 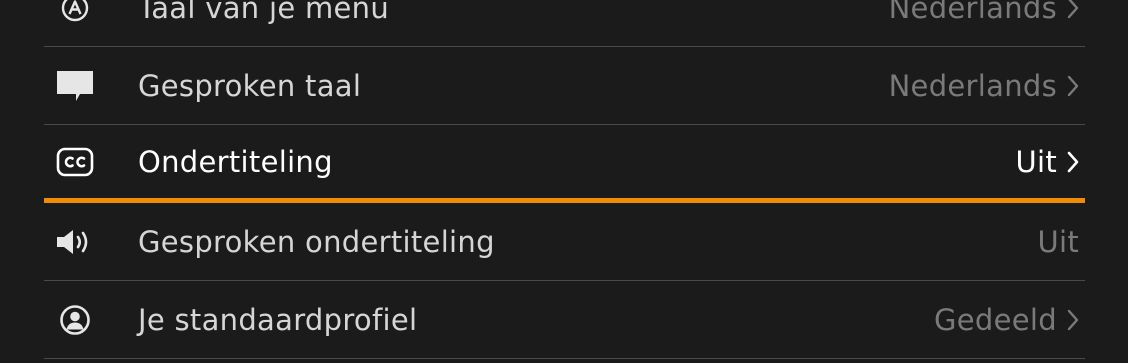 I want to click on menu-item-label: Gesproken ondertiteling, so click(x=316, y=241).